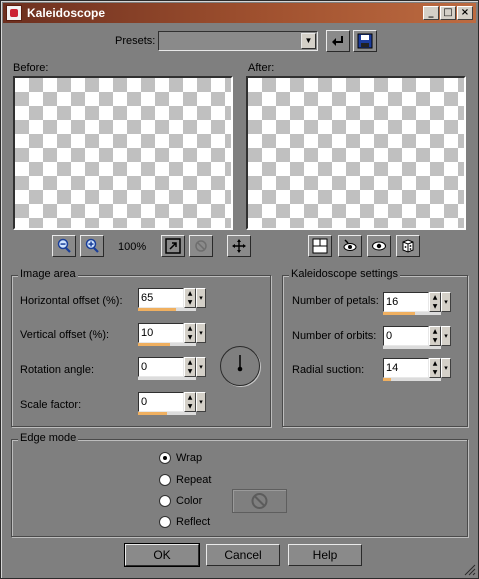  What do you see at coordinates (325, 555) in the screenshot?
I see `help-button: Help` at bounding box center [325, 555].